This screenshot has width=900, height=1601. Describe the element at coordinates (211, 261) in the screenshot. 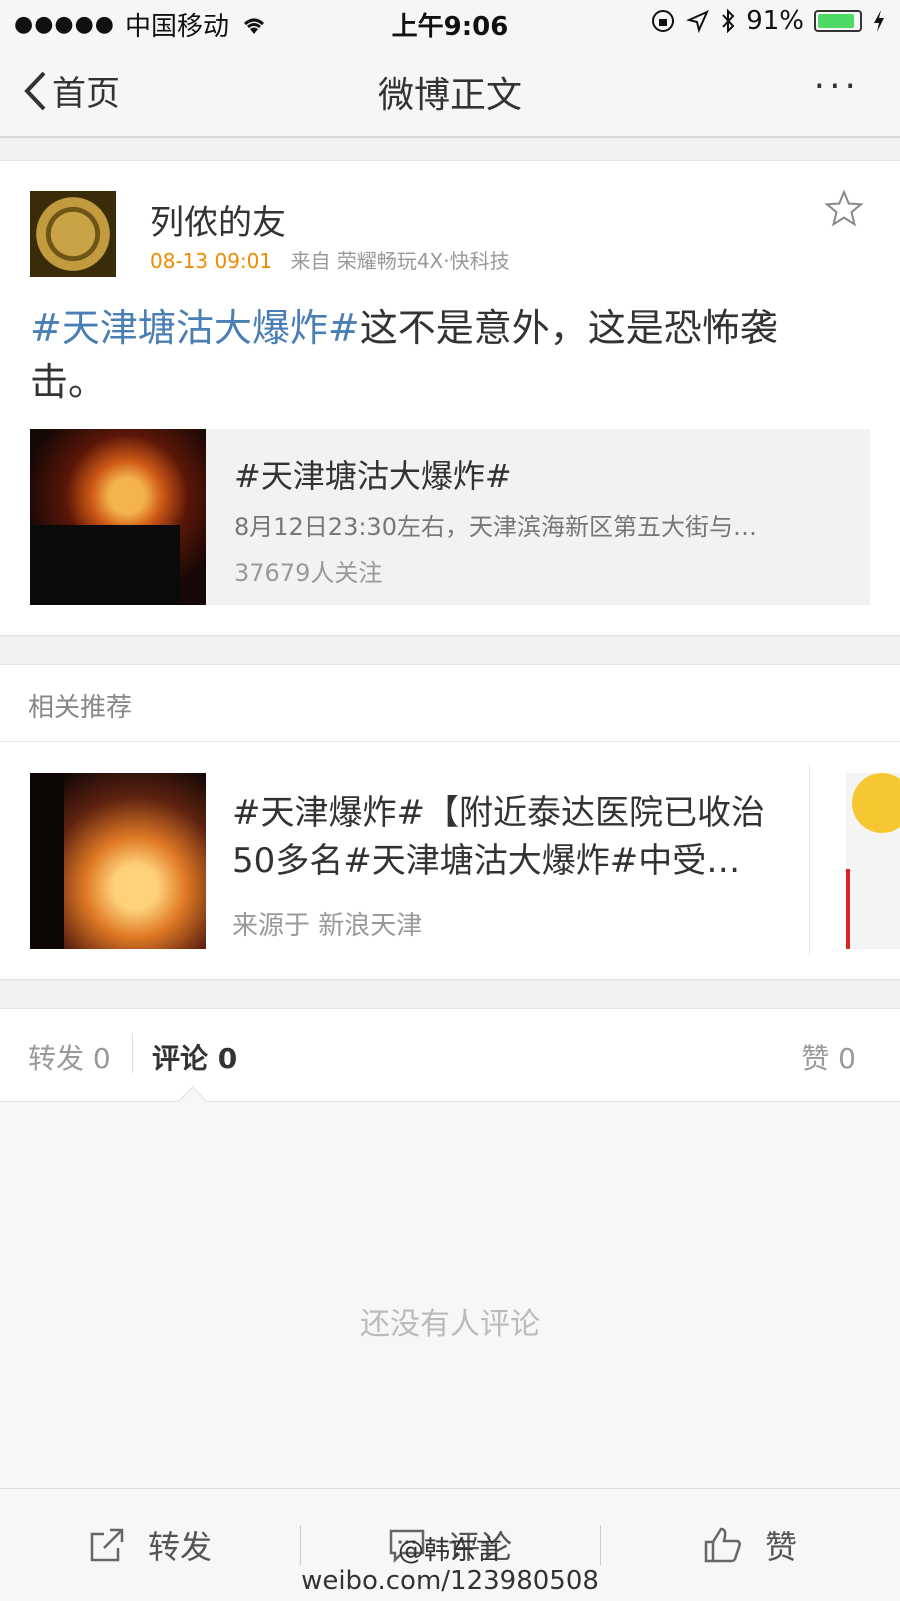

I see `post-time: 08-13 09:01` at that location.